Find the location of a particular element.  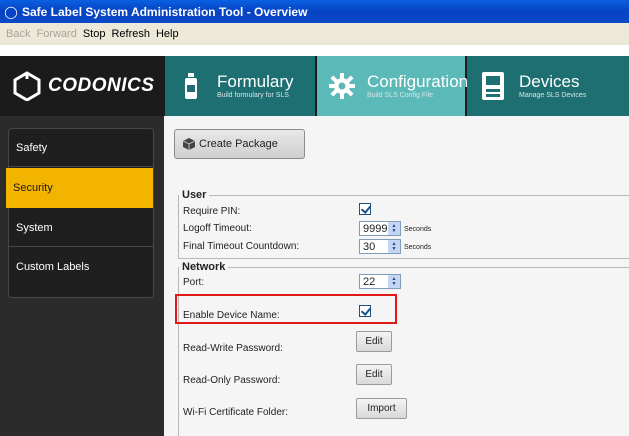

require-pin-checkbox is located at coordinates (365, 209).